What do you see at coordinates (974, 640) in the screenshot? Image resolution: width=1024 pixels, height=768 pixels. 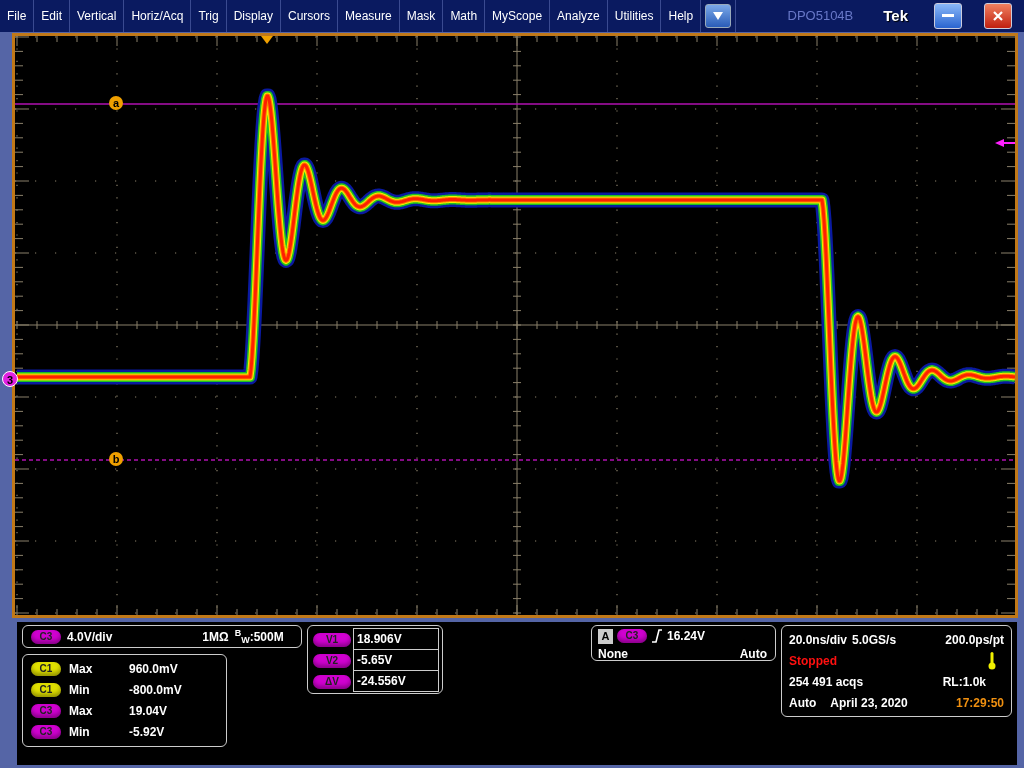 I see `resolution-readout: 200.0ps/pt` at bounding box center [974, 640].